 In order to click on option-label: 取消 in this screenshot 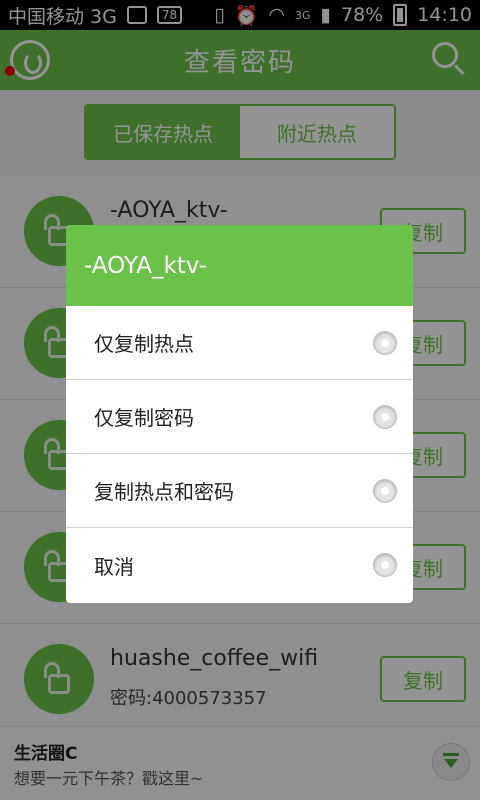, I will do `click(114, 566)`.